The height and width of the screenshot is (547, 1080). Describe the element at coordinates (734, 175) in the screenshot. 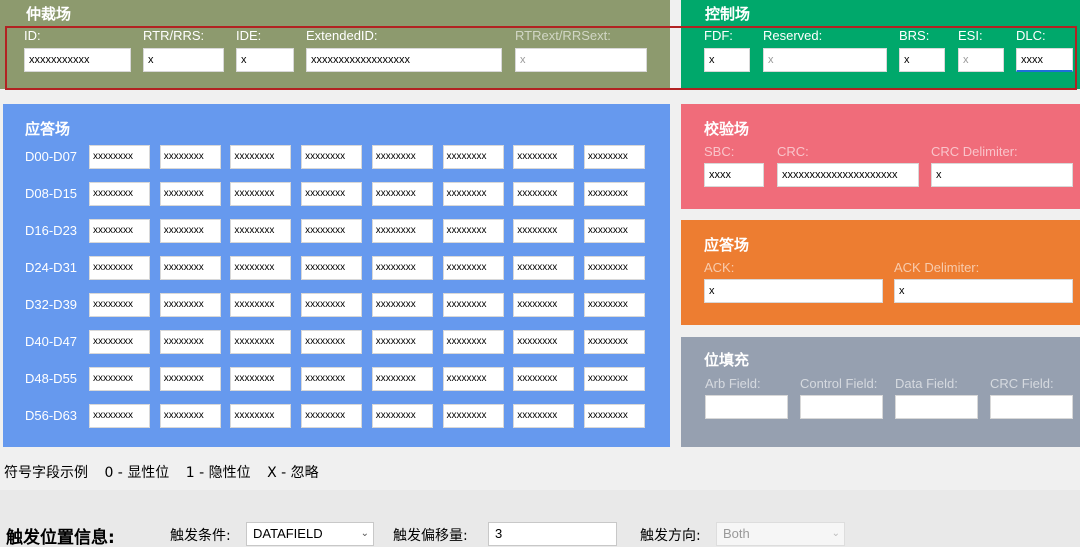

I see `sbc-input: xxxx` at that location.